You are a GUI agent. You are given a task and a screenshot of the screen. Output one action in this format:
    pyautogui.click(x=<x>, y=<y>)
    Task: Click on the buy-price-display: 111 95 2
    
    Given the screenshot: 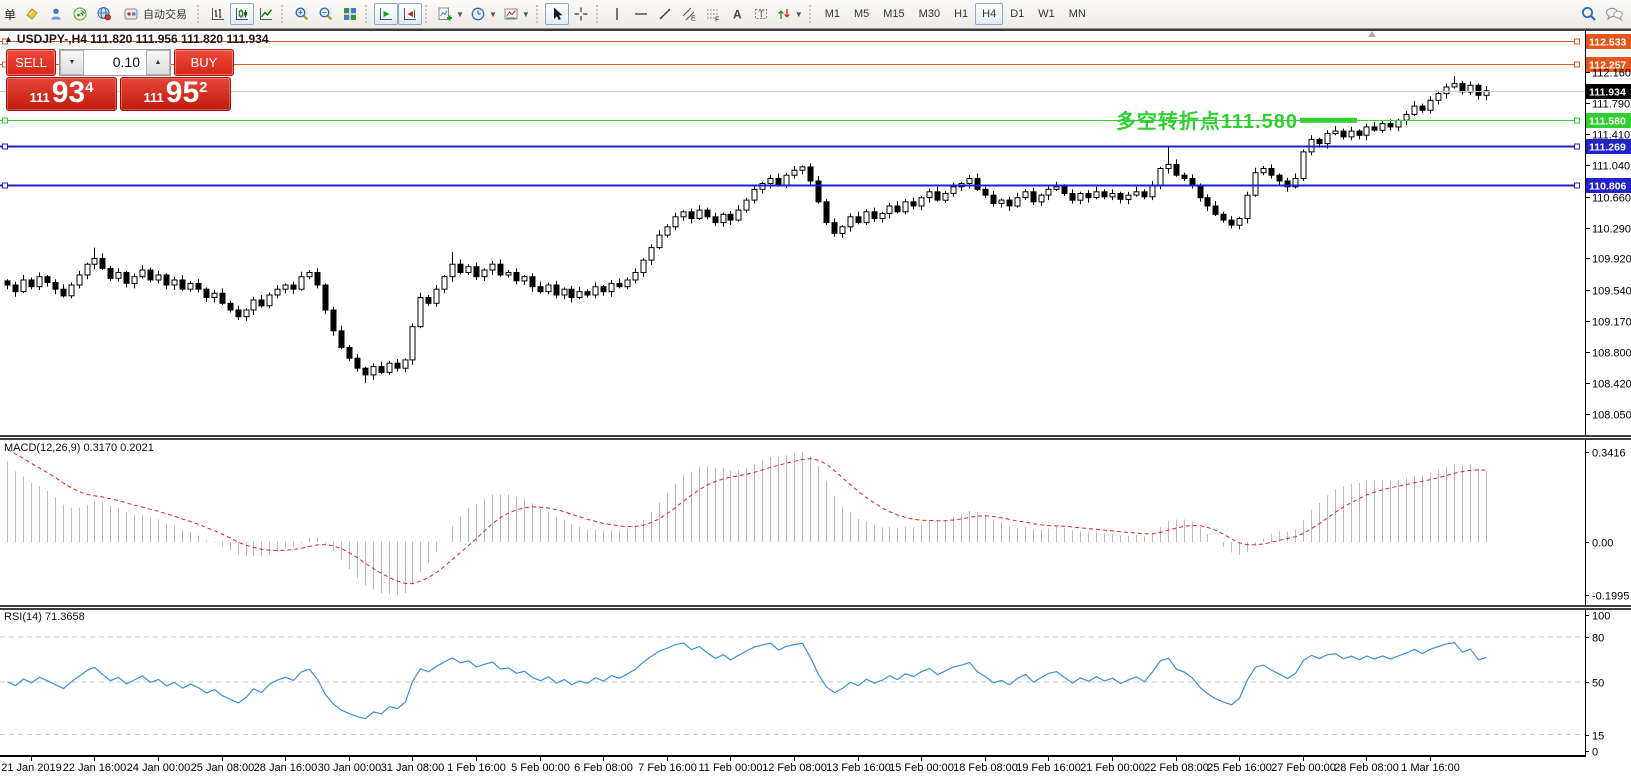 What is the action you would take?
    pyautogui.click(x=175, y=94)
    